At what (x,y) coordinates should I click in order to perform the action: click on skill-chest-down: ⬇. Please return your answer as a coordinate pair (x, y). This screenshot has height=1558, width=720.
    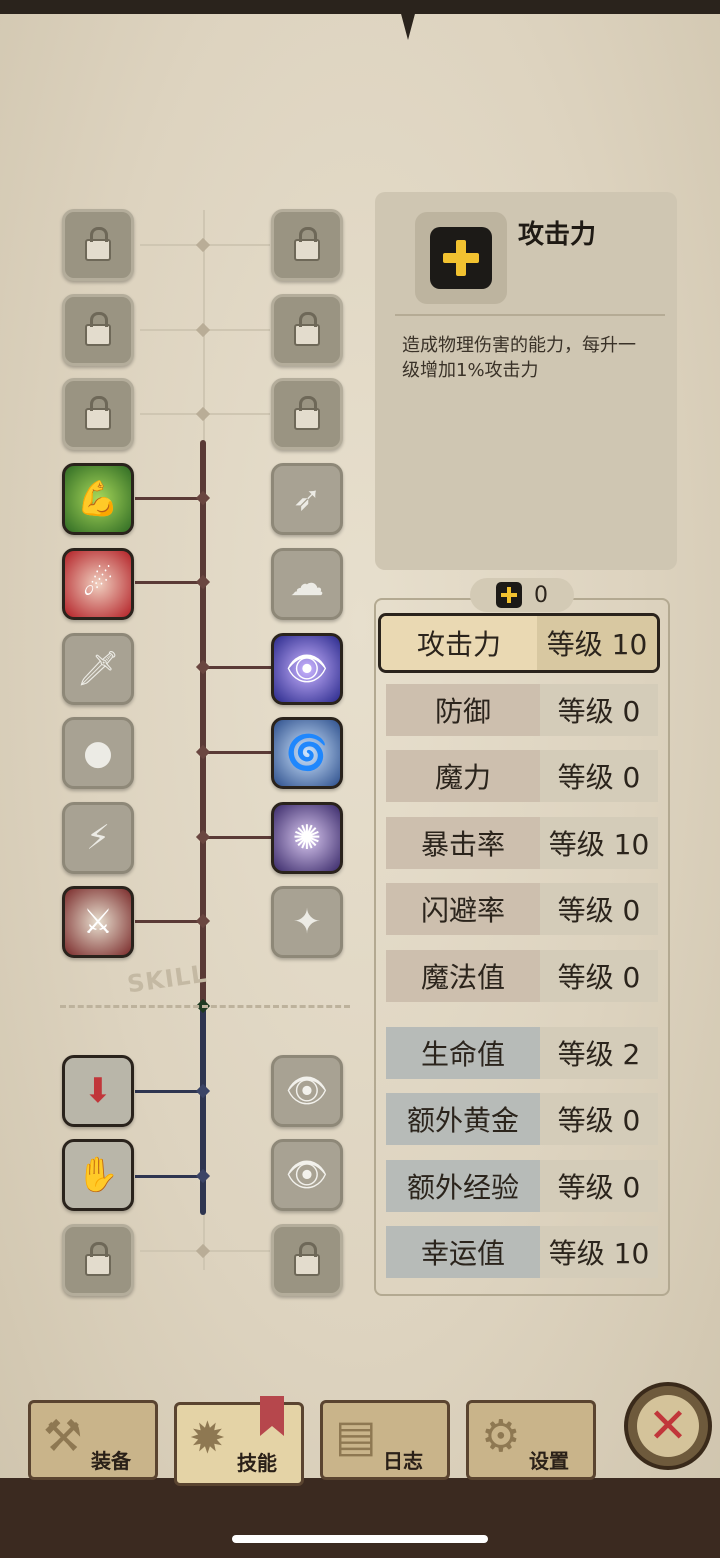
    Looking at the image, I should click on (98, 1091).